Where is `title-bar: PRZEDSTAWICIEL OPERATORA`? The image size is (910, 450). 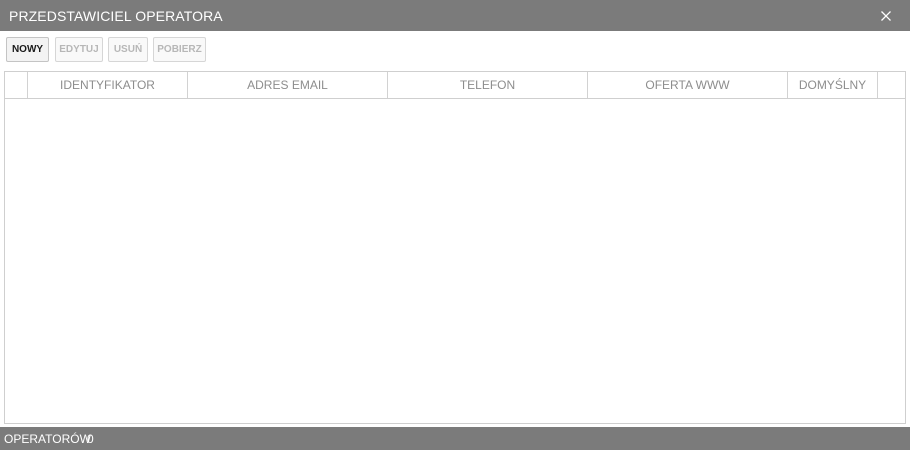
title-bar: PRZEDSTAWICIEL OPERATORA is located at coordinates (455, 15).